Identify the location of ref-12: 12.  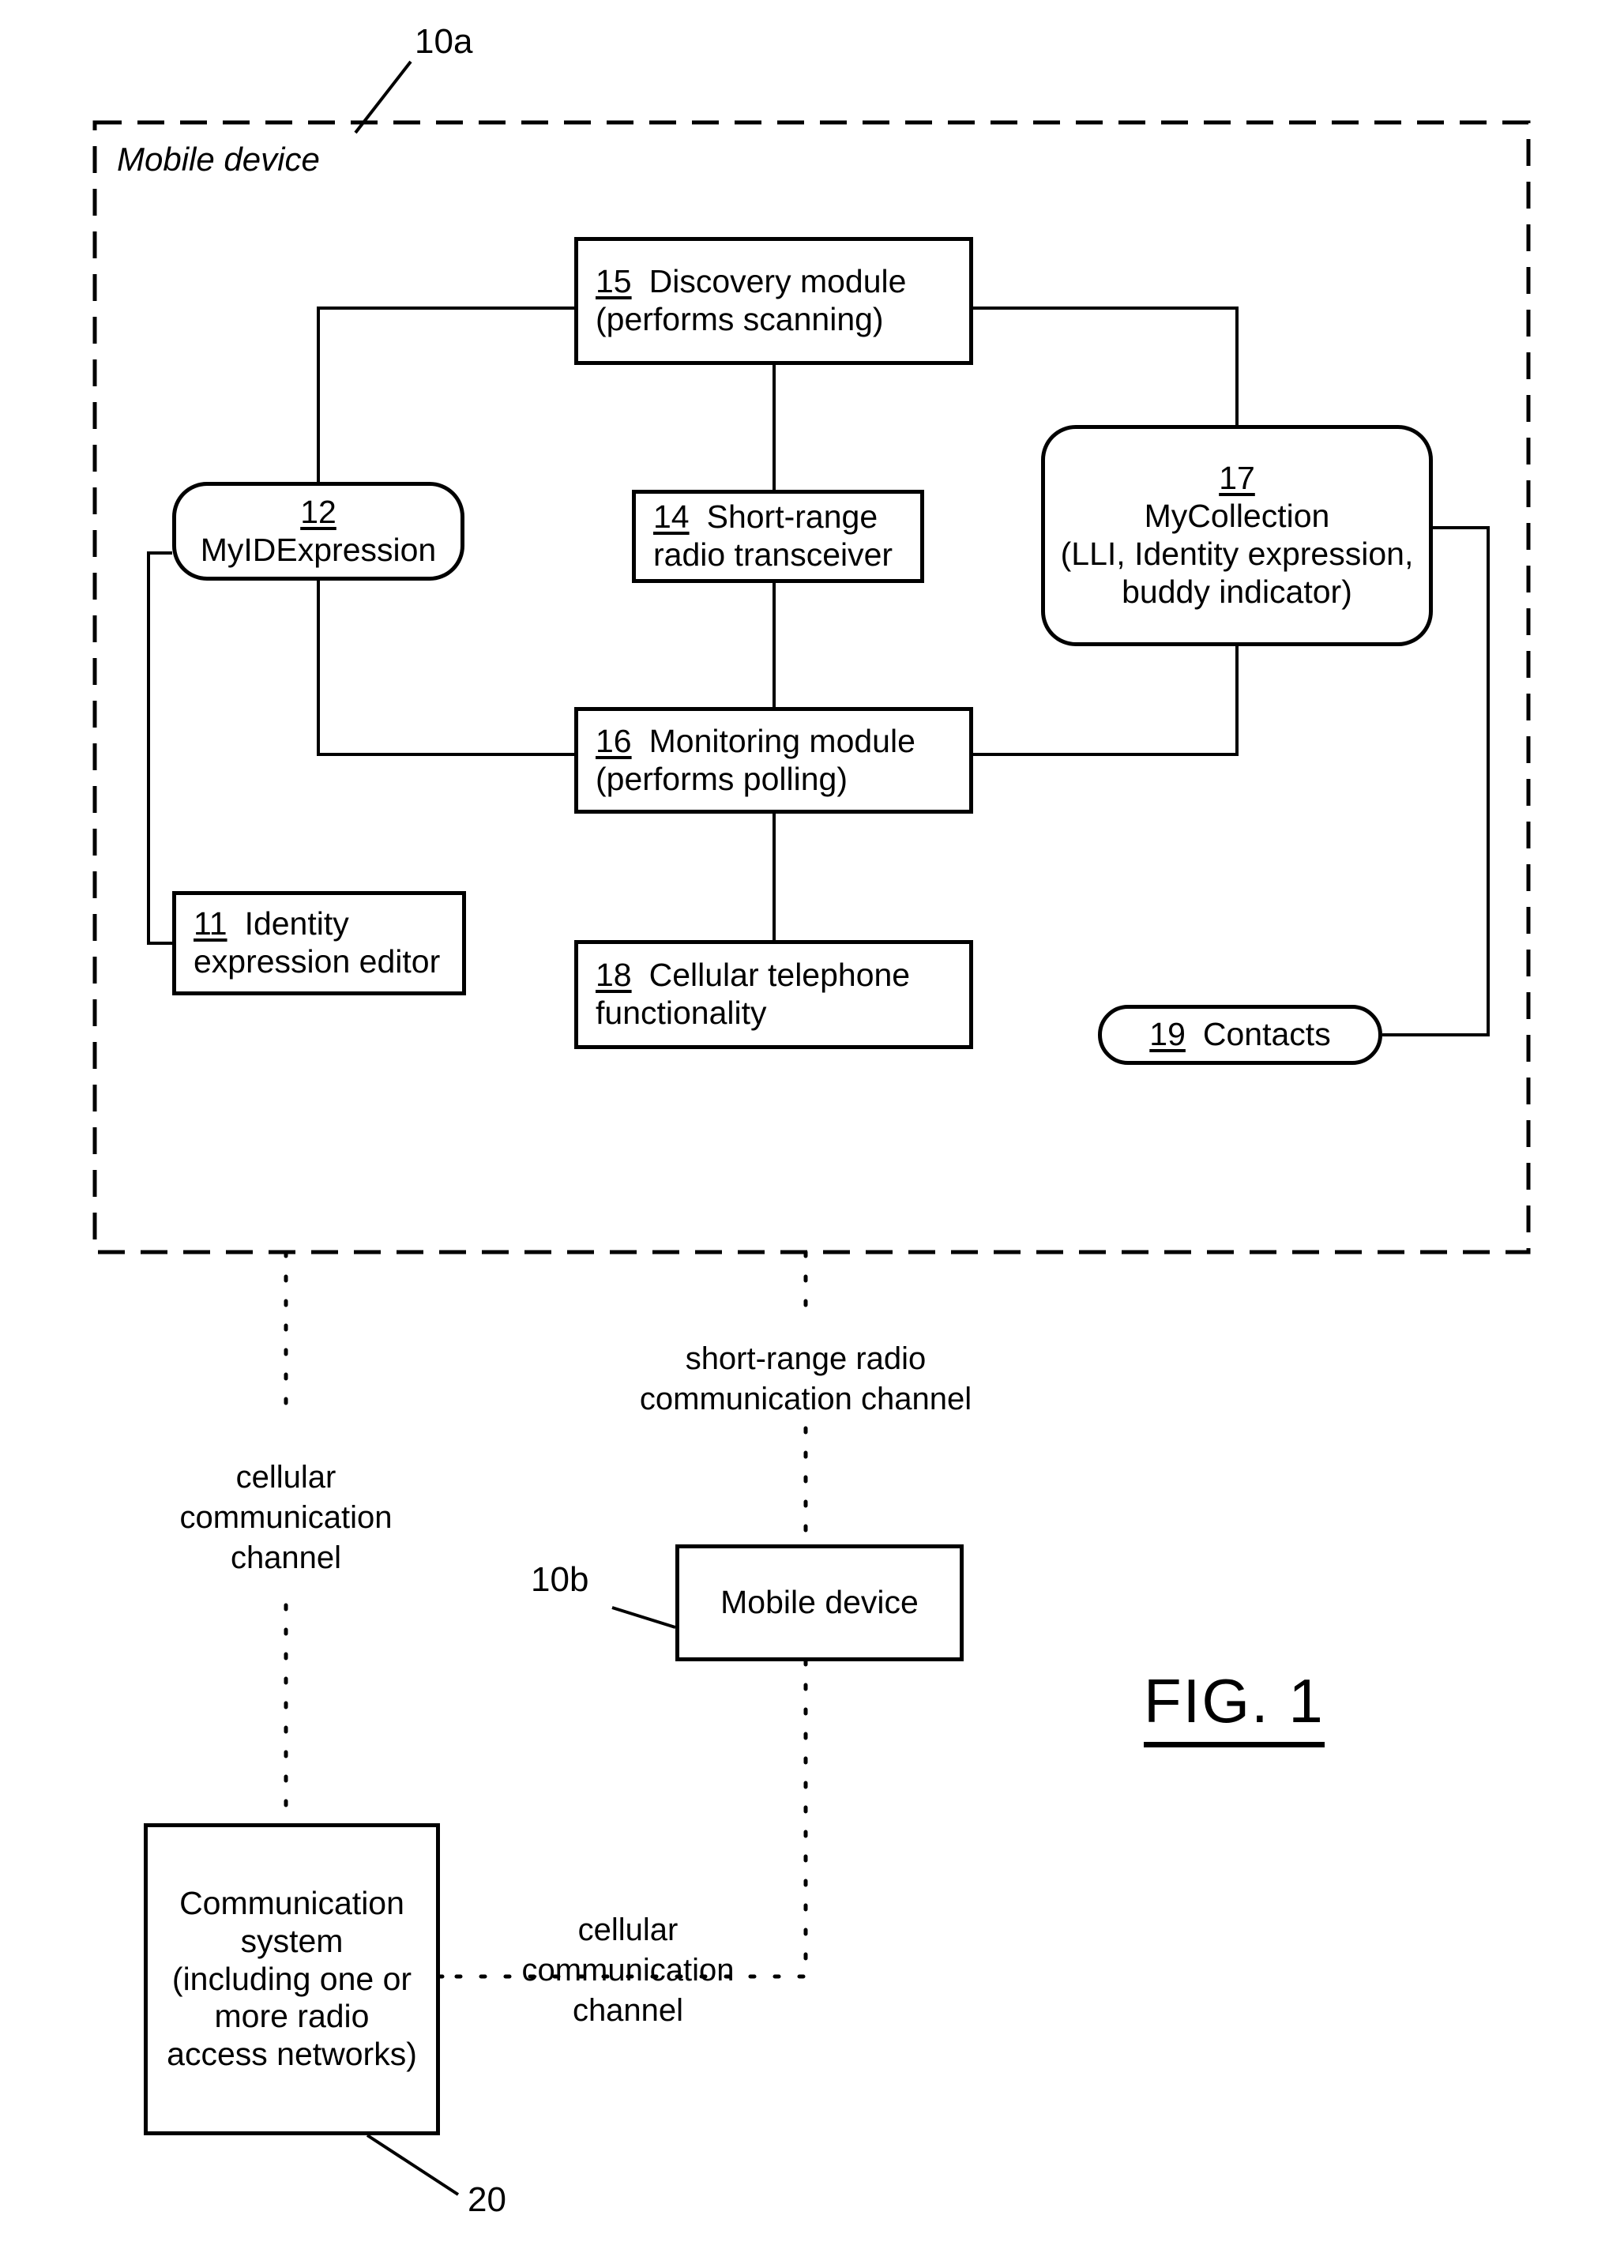
(318, 511).